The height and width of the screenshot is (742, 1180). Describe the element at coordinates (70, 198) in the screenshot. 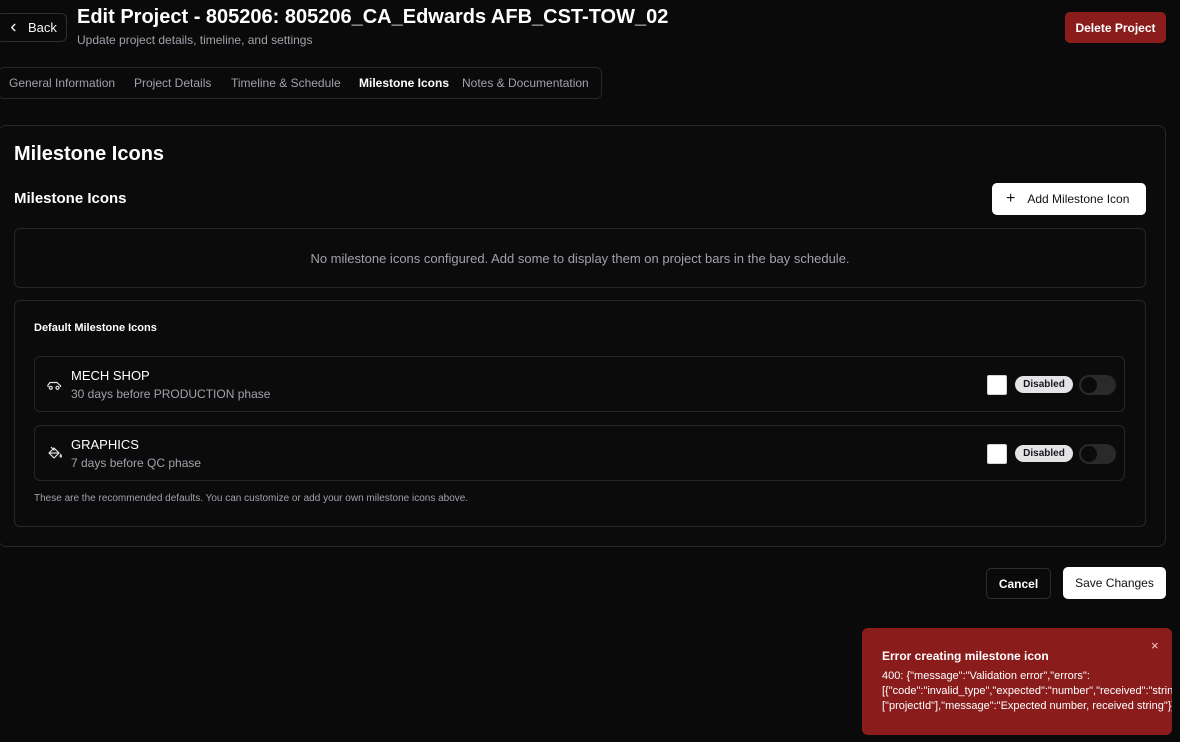

I see `section-title: Milestone Icons` at that location.